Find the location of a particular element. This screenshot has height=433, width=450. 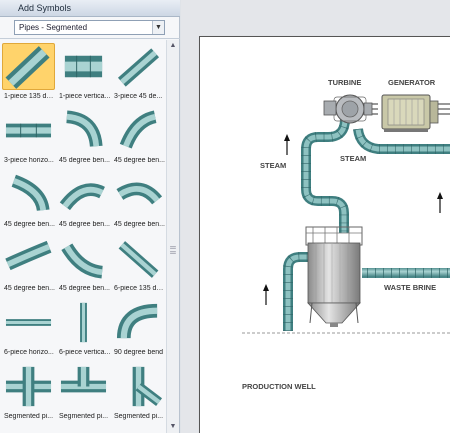

production-well-pipe is located at coordinates (295, 291).